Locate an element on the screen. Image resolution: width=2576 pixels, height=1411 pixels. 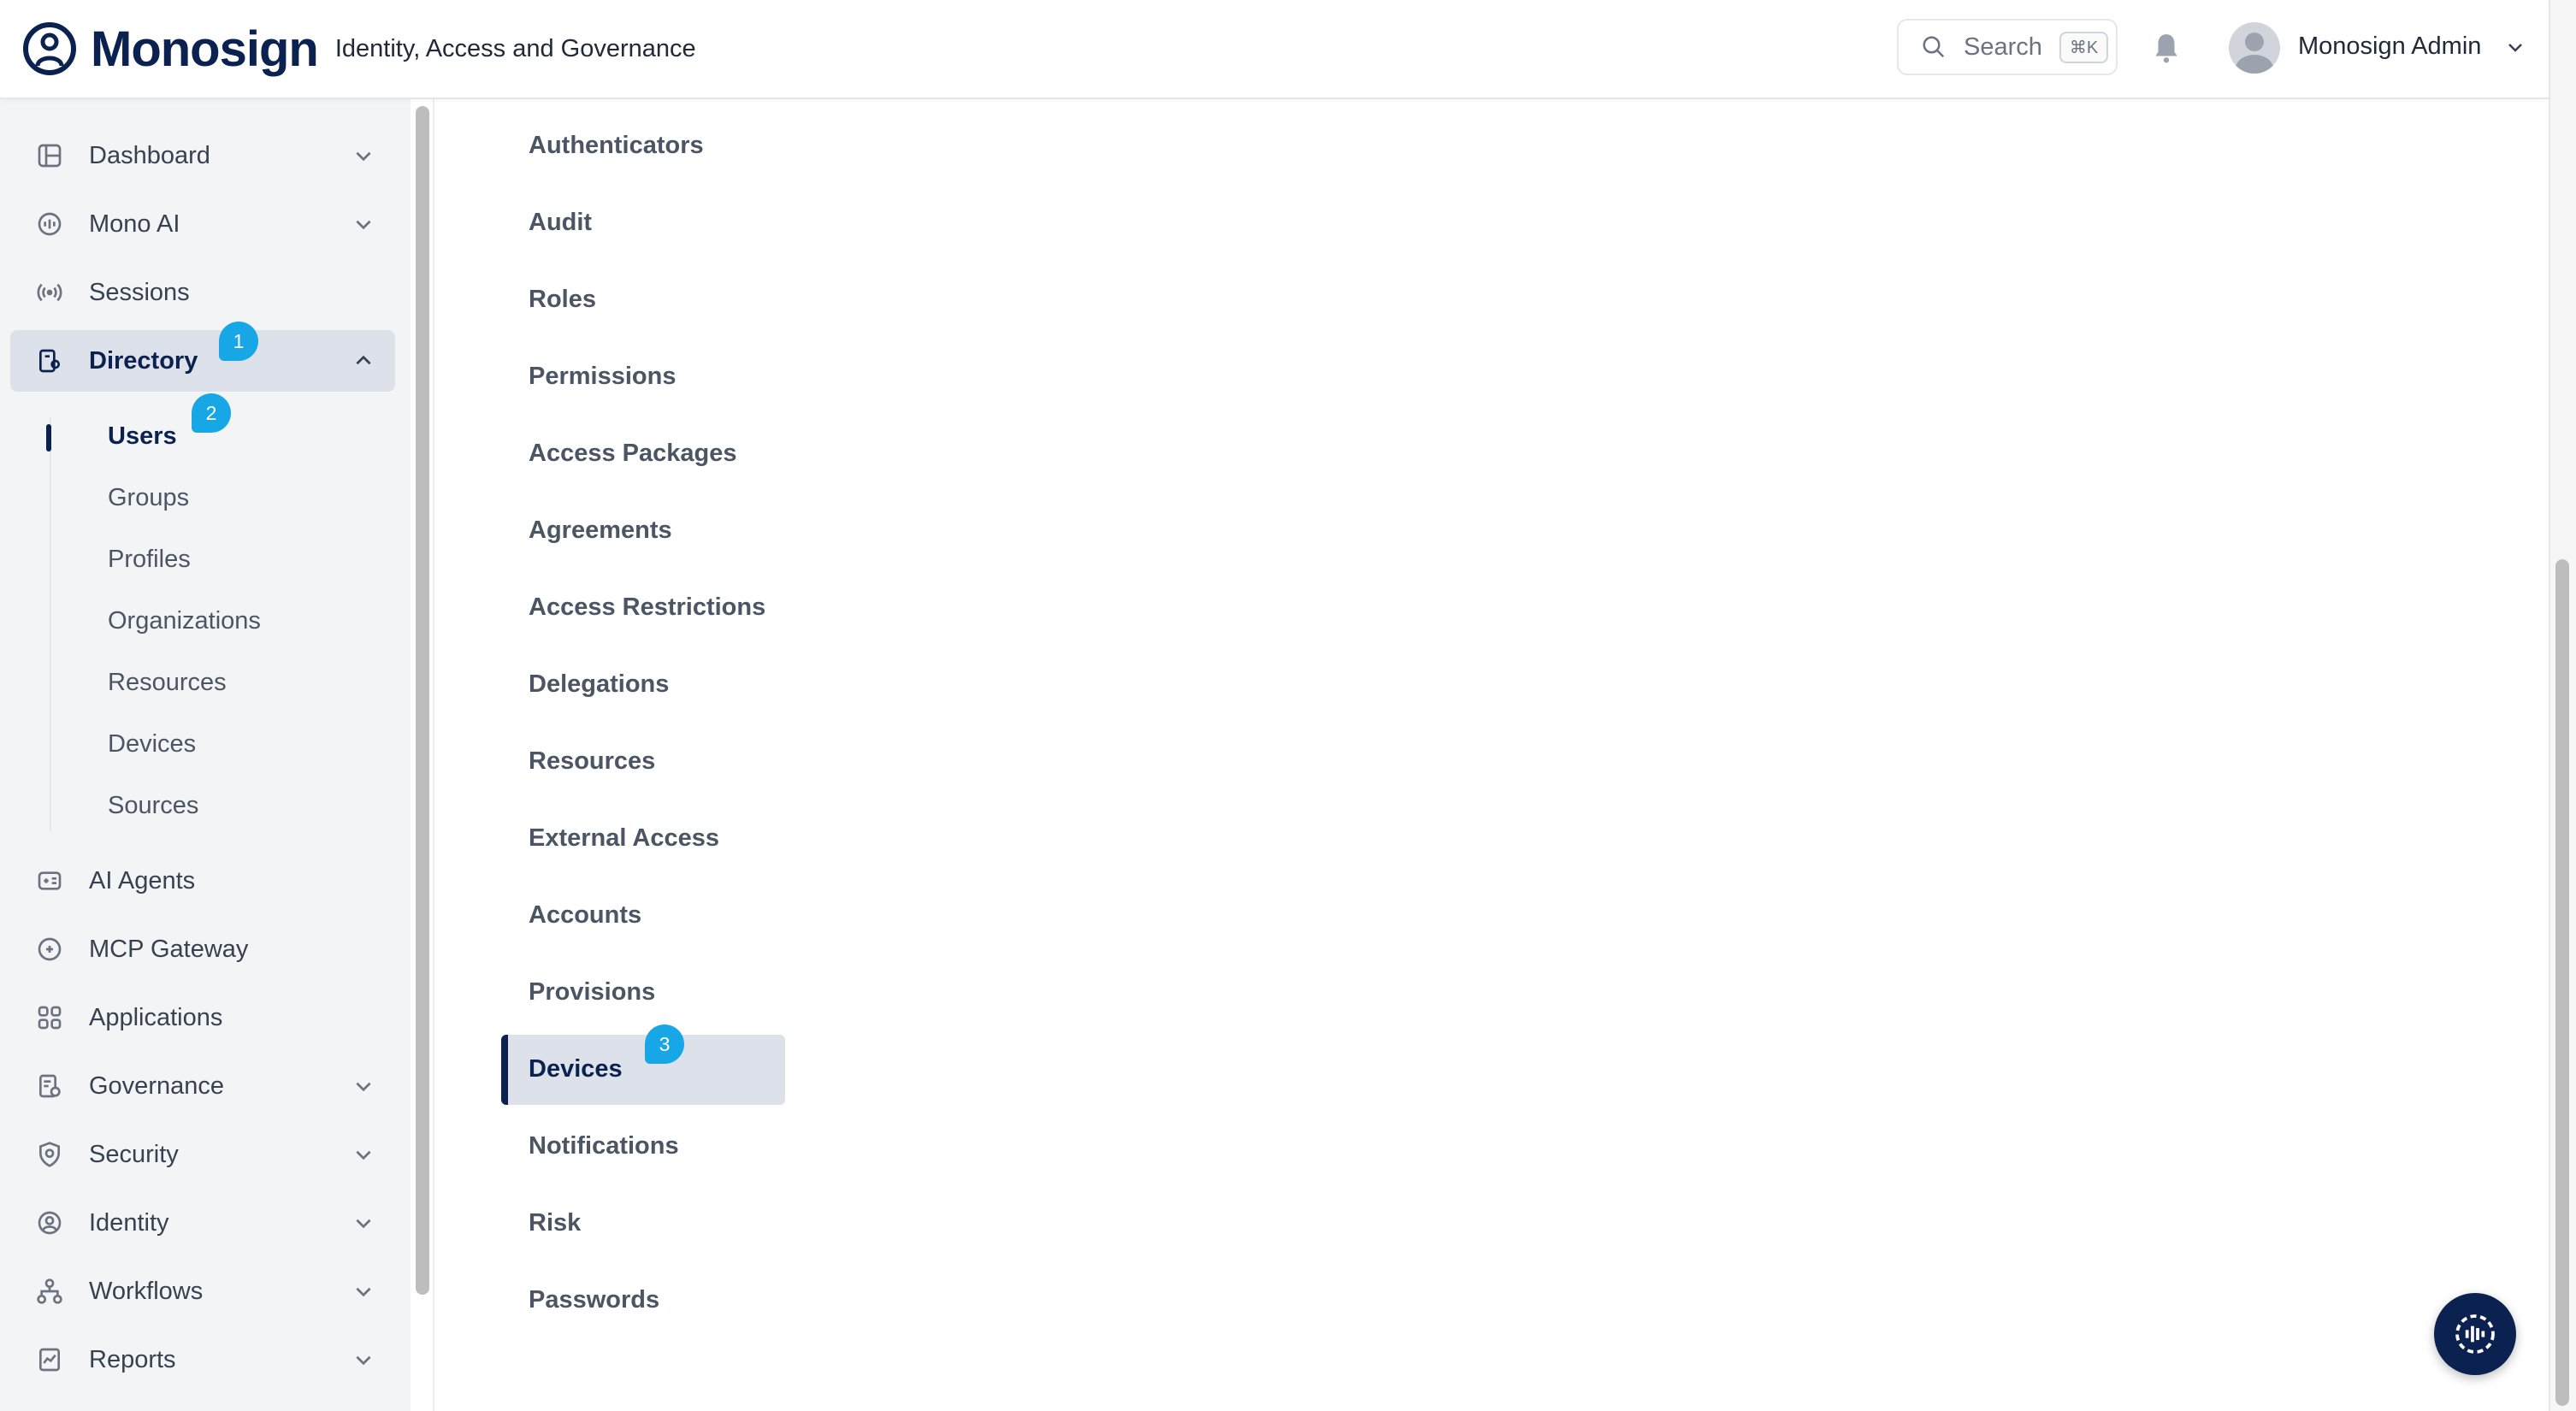
sidebar-item-label: Directory is located at coordinates (143, 360).